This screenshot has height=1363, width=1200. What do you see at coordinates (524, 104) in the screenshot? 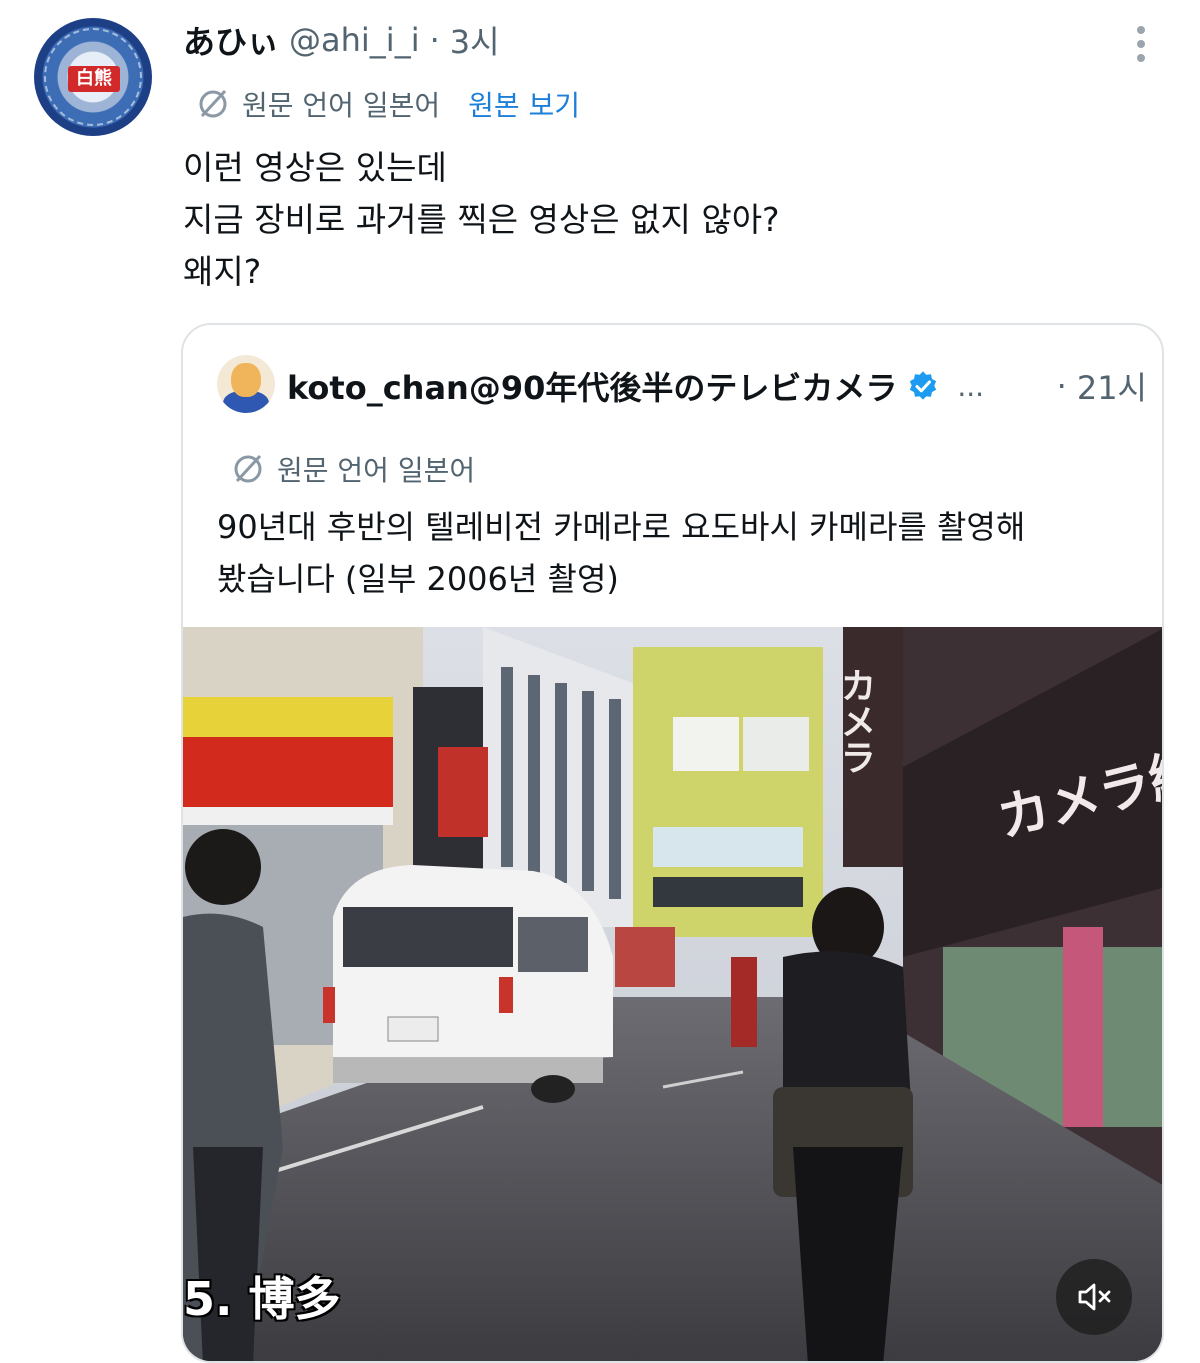
I see `show-original-link: 원본 보기` at bounding box center [524, 104].